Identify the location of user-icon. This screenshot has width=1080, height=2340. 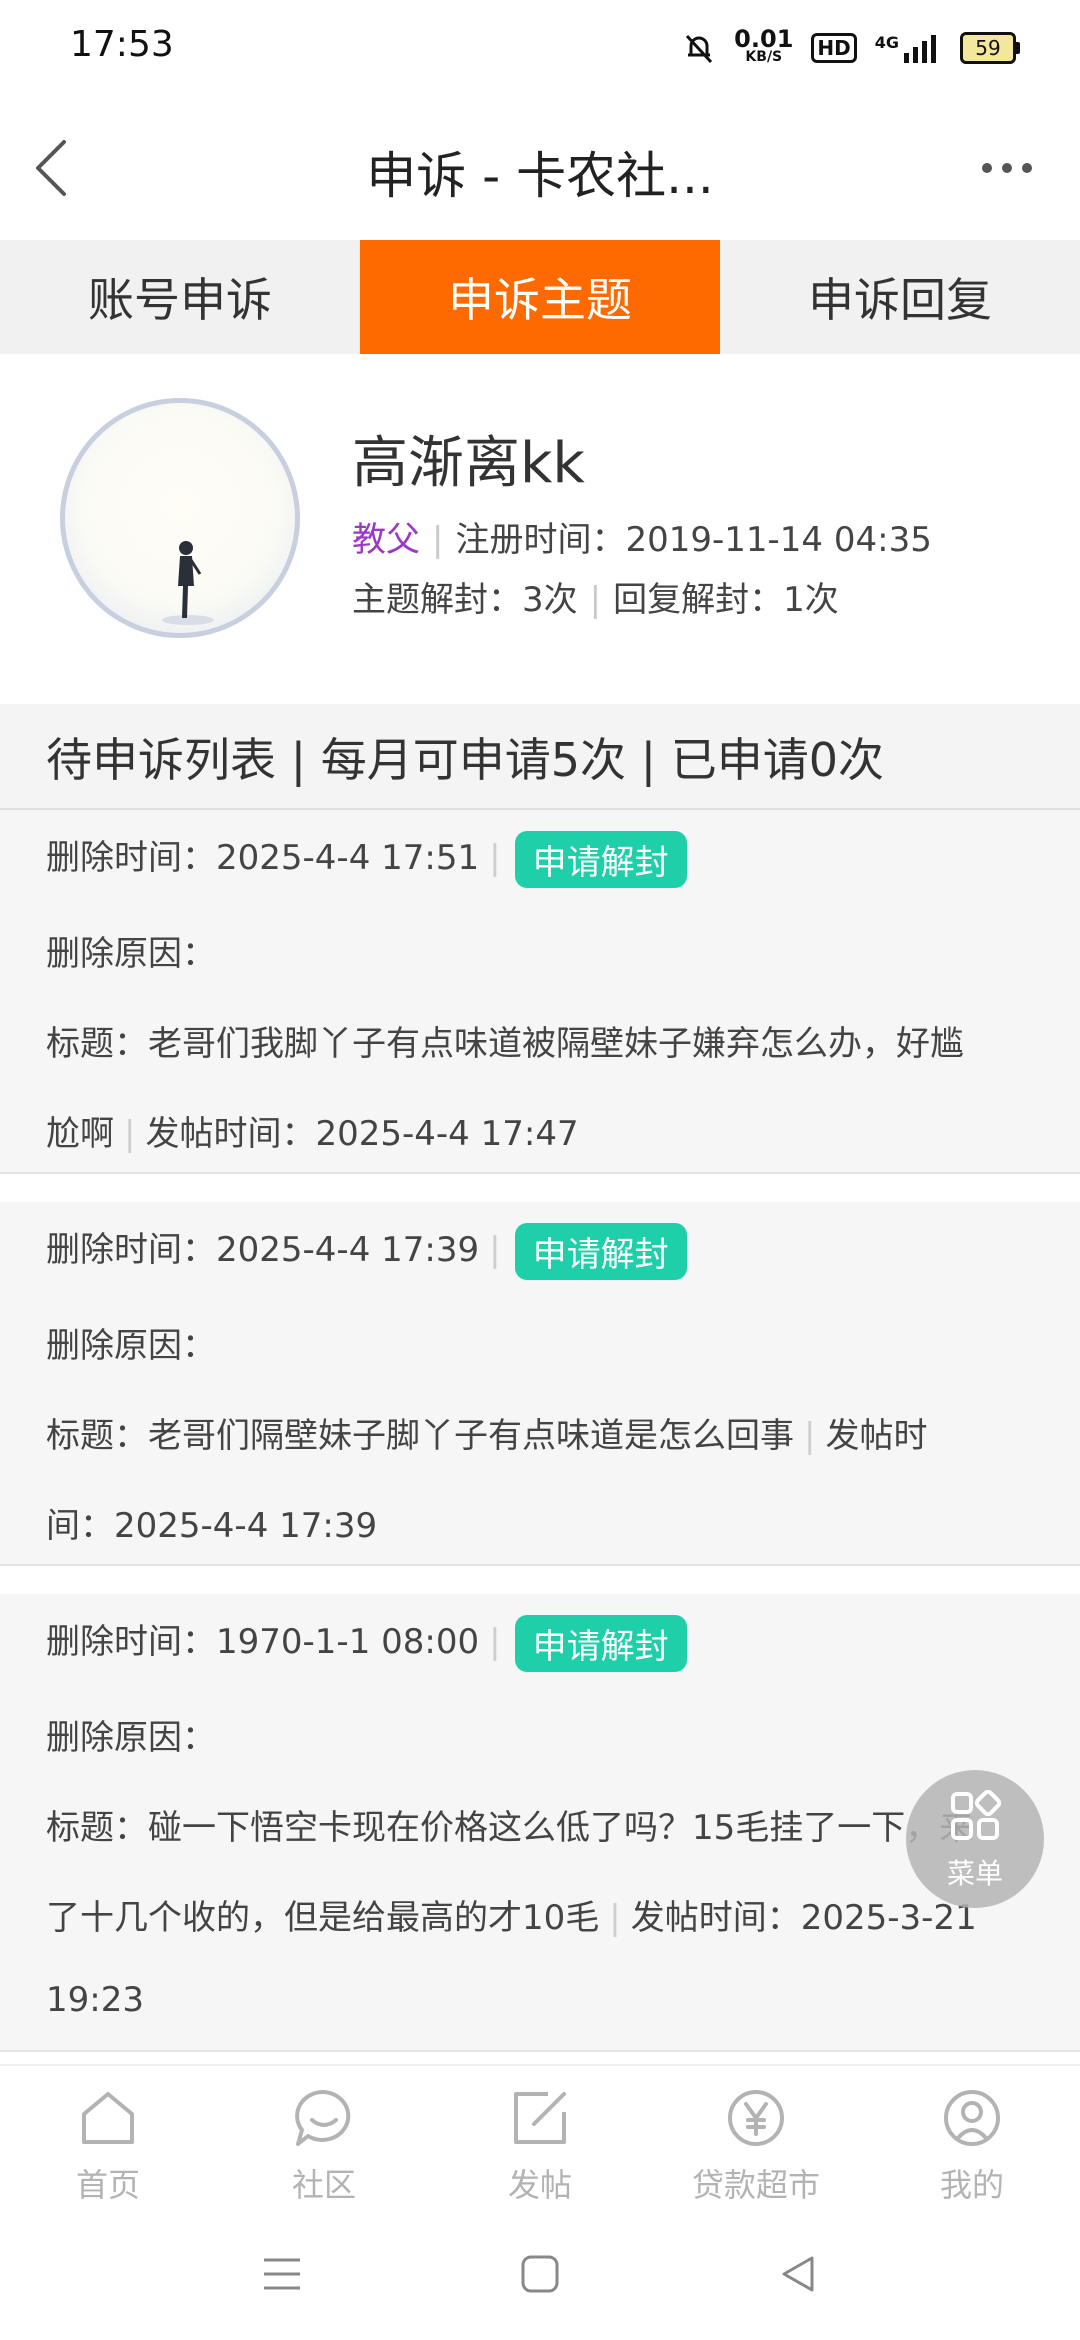
(972, 2118).